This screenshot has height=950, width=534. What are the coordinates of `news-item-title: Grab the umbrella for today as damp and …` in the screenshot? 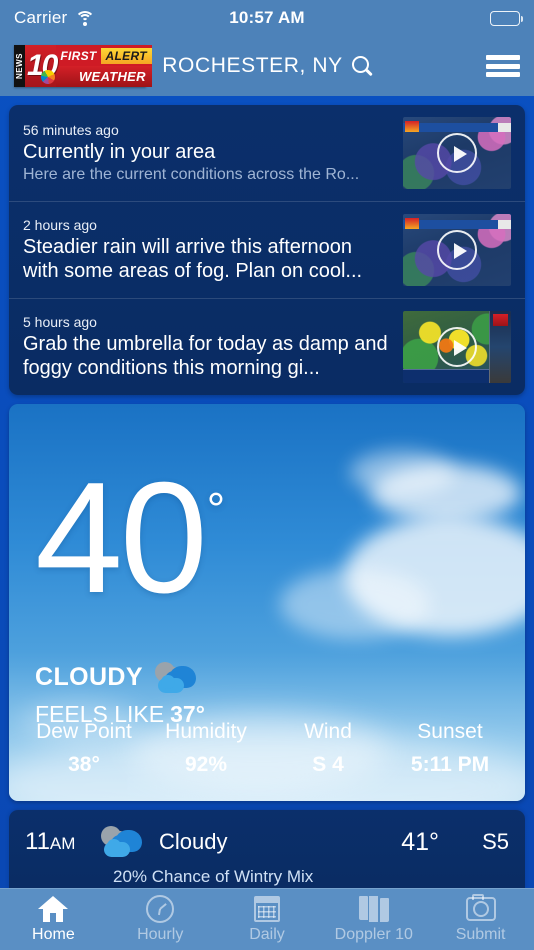 It's located at (205, 355).